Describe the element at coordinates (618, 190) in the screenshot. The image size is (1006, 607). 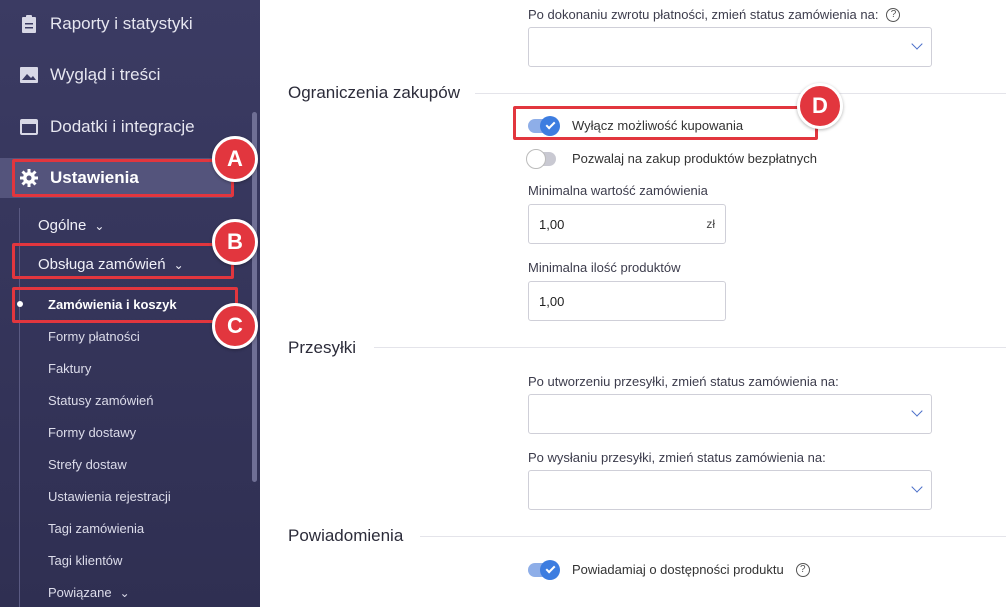
I see `min-value-label: Minimalna wartość zamówienia` at that location.